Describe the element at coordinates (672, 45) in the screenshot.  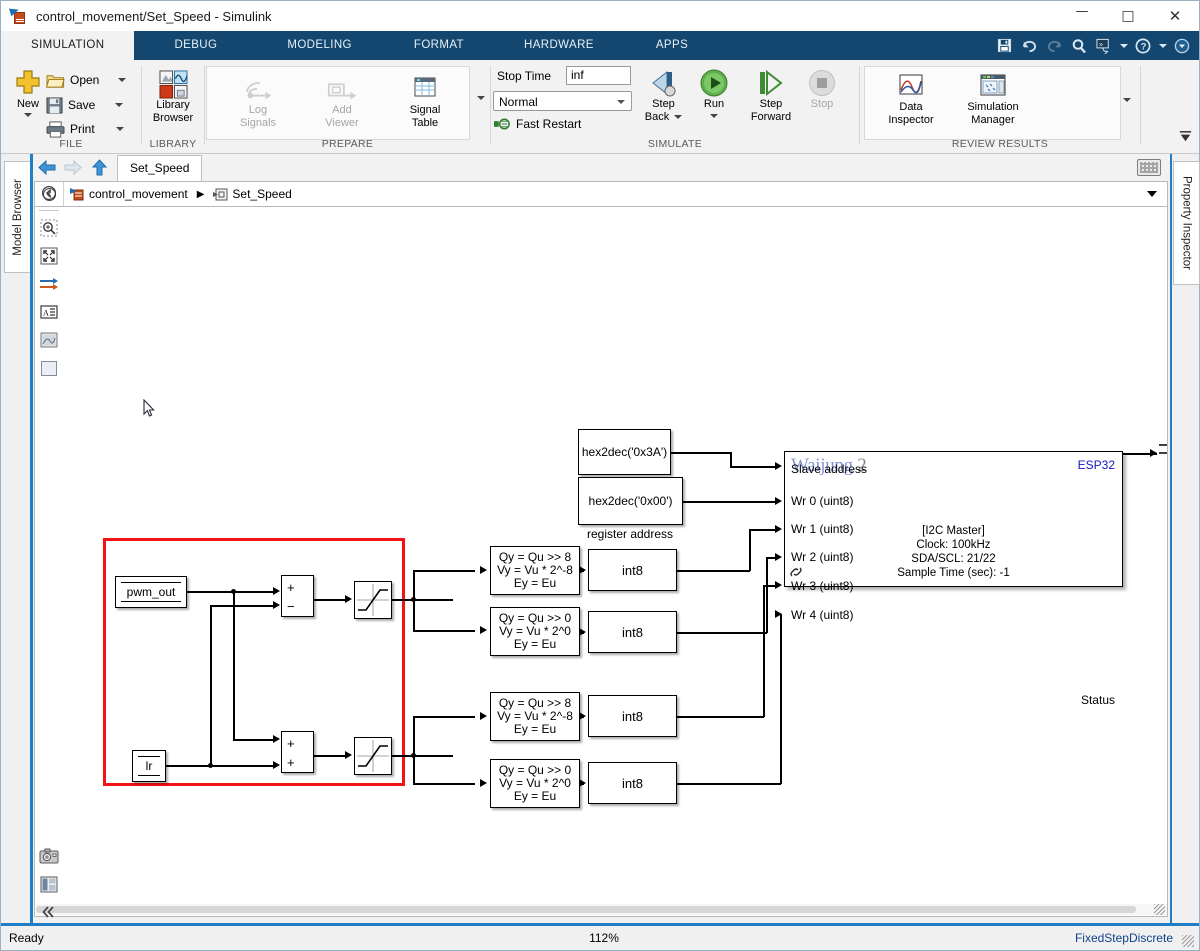
I see `tab-apps: APPS` at that location.